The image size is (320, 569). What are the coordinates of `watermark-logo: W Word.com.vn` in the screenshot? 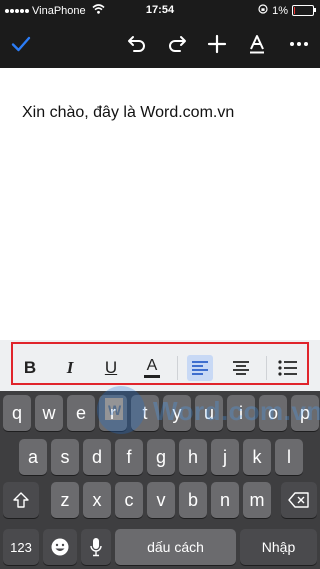 It's located at (207, 411).